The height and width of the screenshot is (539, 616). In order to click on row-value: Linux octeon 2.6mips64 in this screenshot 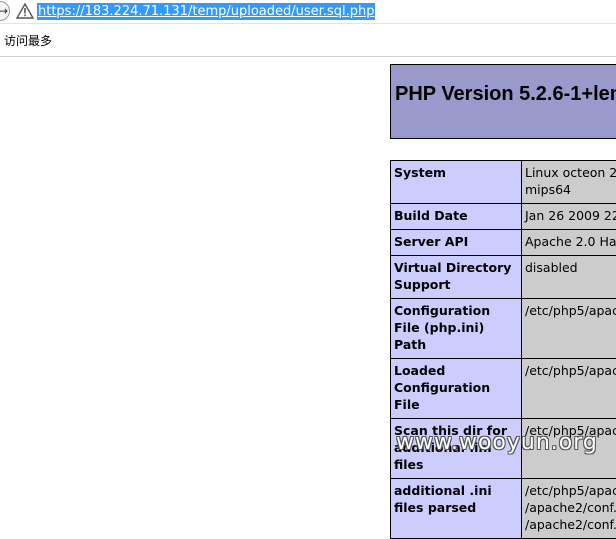, I will do `click(569, 182)`.